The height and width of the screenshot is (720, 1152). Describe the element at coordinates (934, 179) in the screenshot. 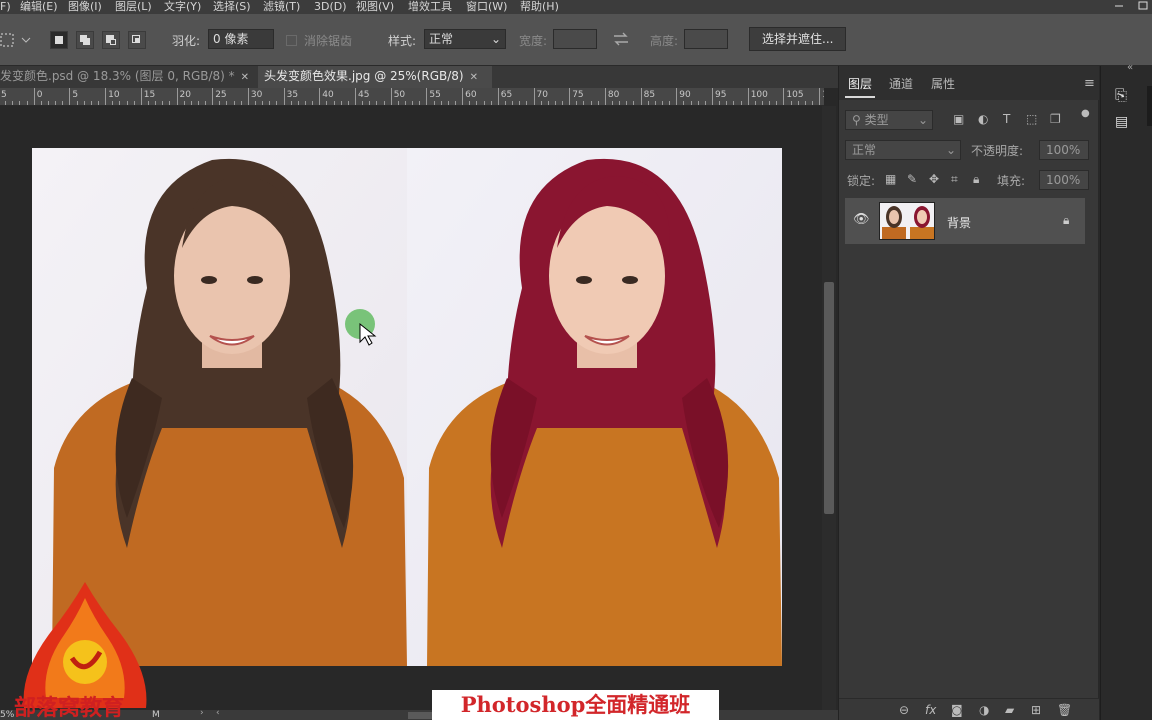

I see `lock-position-icon: ✥` at that location.